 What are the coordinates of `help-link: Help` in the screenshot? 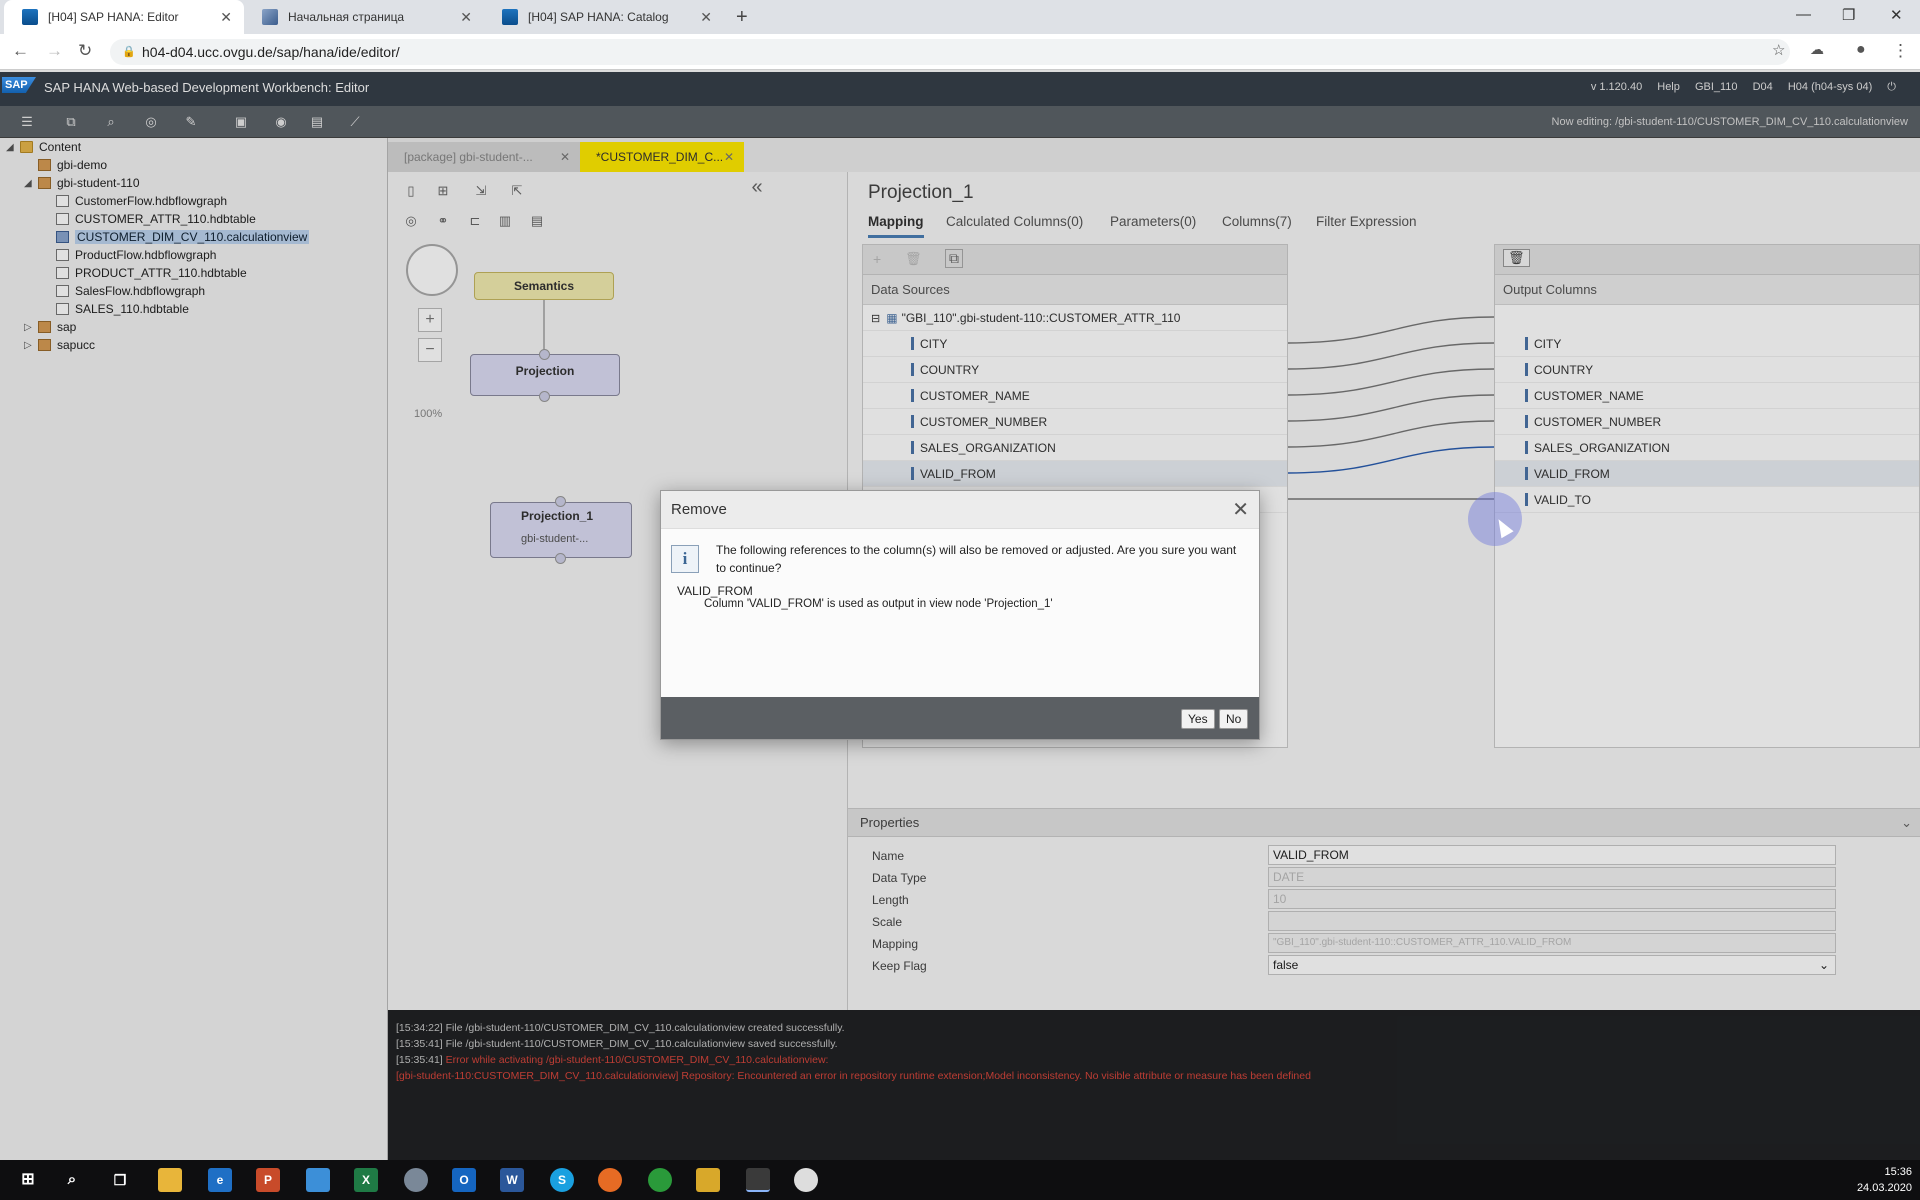 It's located at (1668, 87).